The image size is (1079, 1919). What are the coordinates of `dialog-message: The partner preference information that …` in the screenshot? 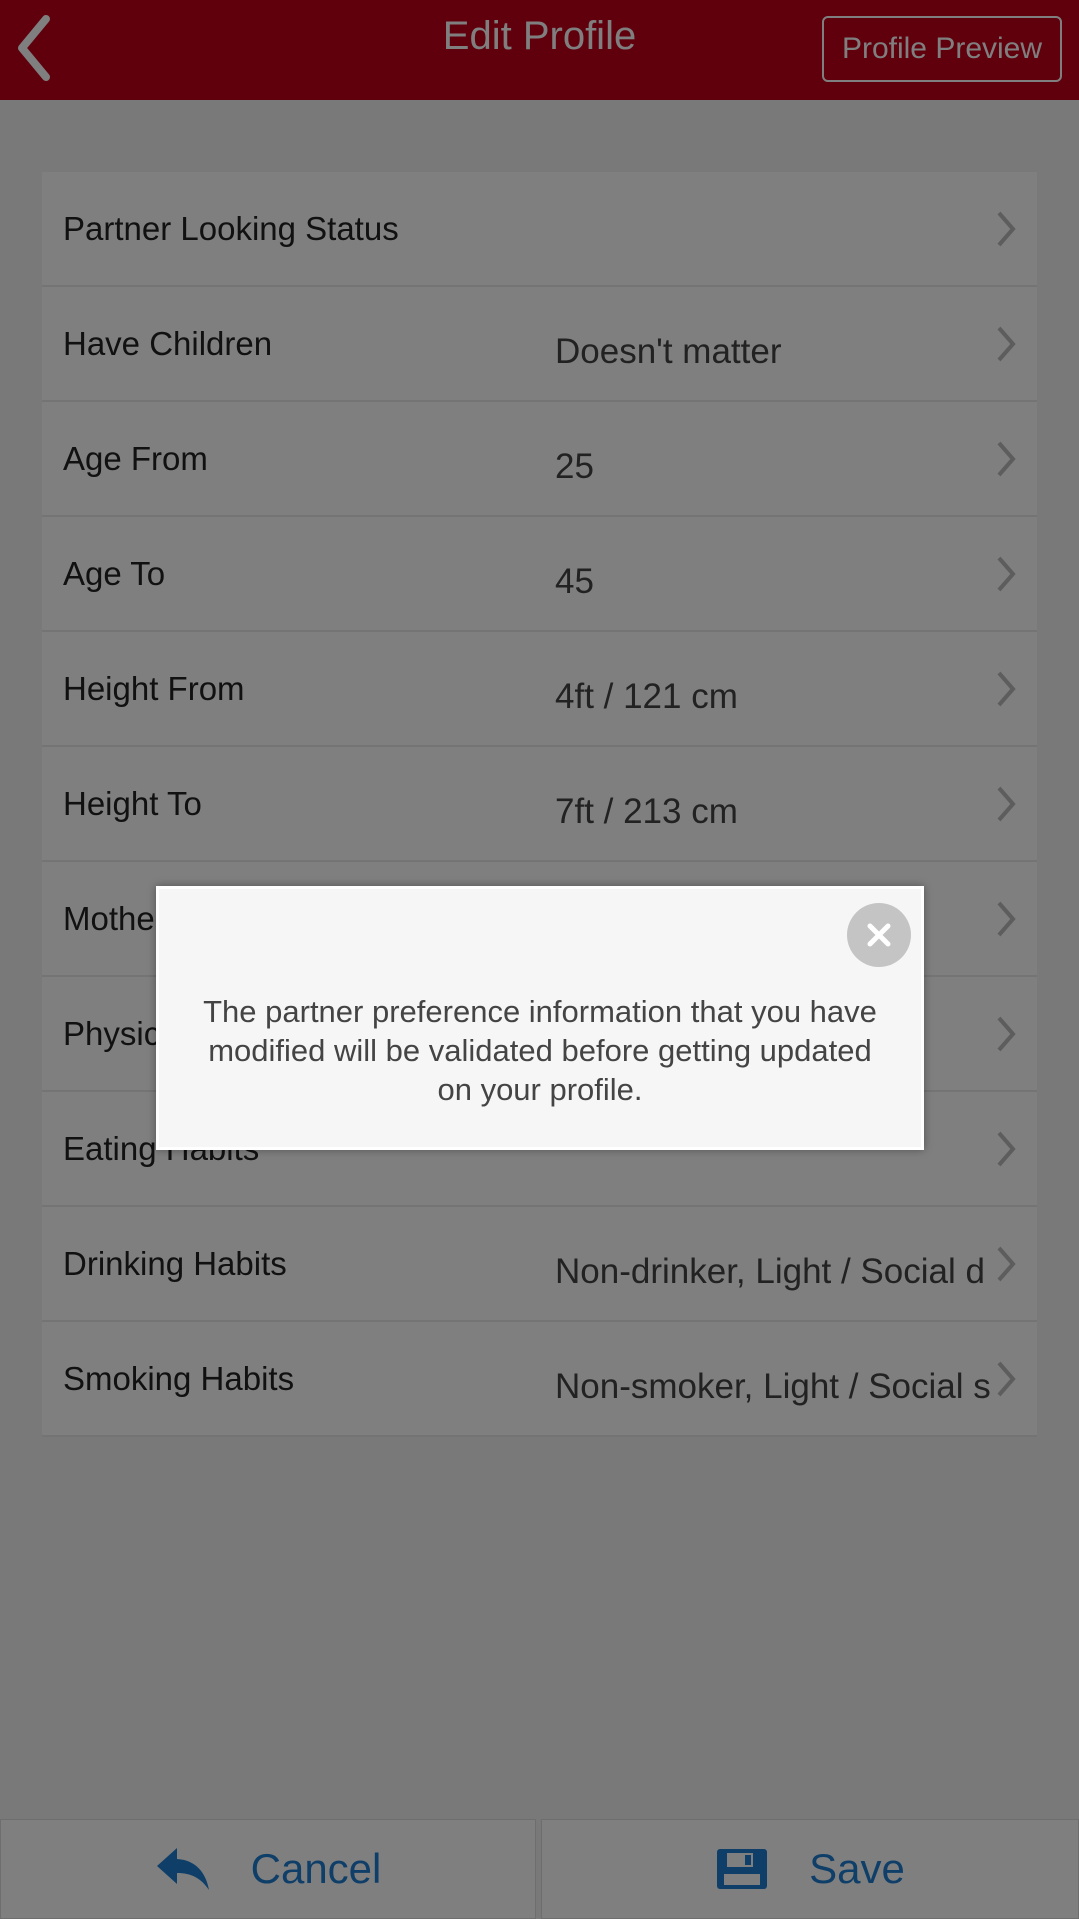 It's located at (540, 1050).